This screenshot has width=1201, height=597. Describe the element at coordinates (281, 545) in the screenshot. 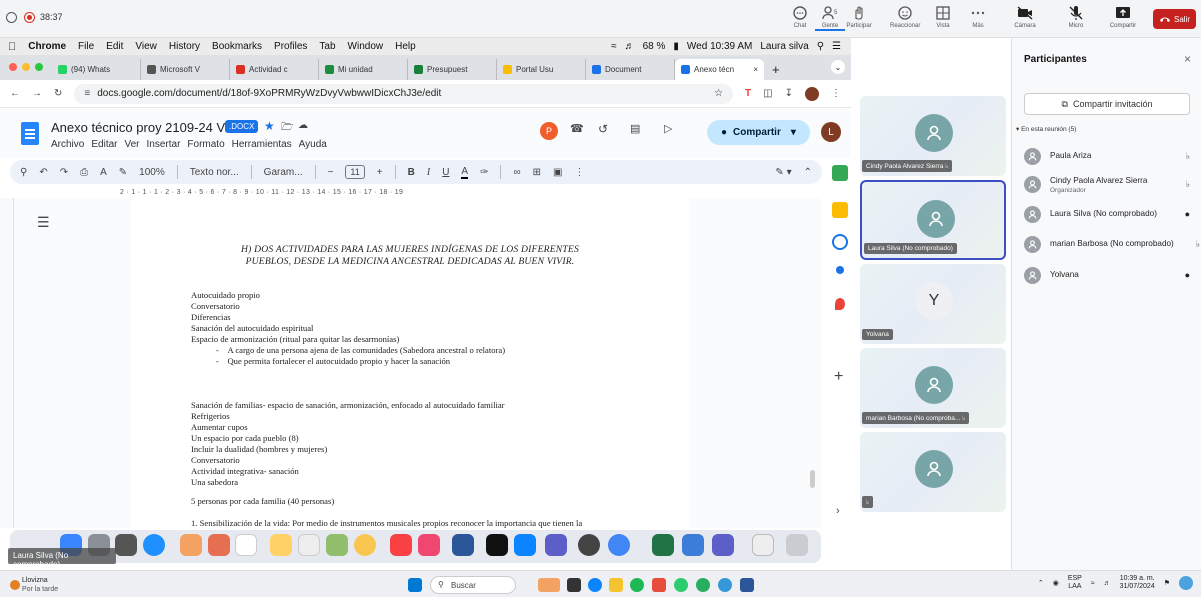

I see `notes-icon` at that location.